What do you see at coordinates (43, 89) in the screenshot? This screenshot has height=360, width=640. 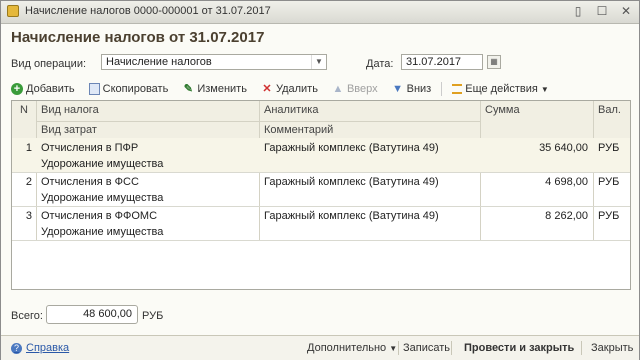 I see `add-button: + Добавить` at bounding box center [43, 89].